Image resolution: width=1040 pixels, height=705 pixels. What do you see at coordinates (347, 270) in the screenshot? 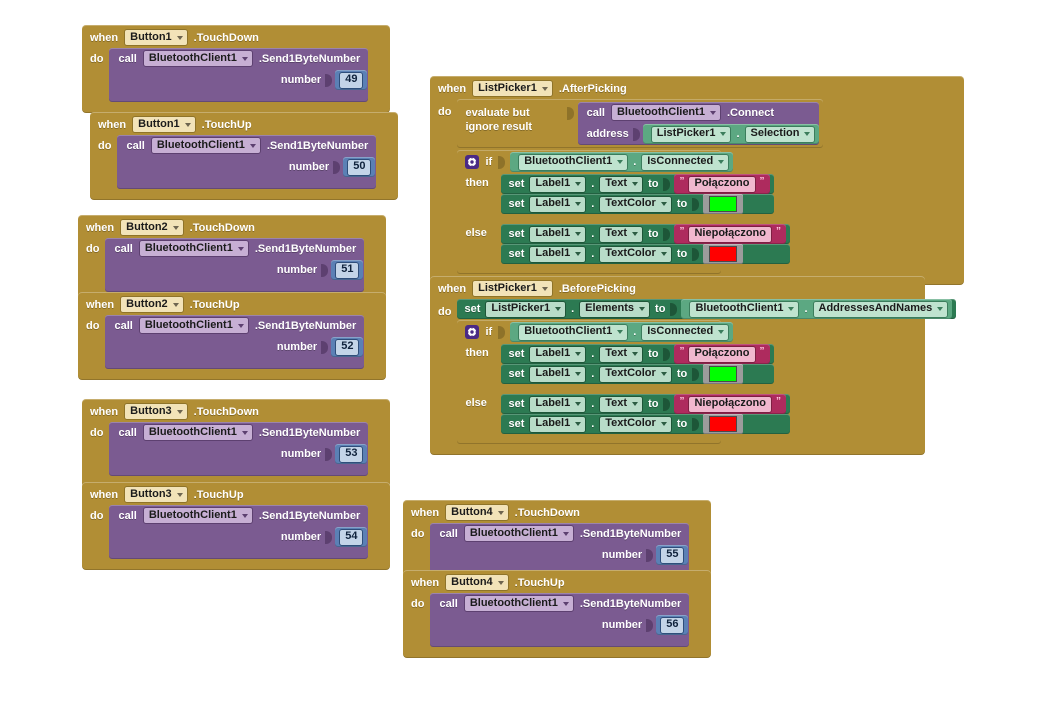
I see `number-block: 51` at bounding box center [347, 270].